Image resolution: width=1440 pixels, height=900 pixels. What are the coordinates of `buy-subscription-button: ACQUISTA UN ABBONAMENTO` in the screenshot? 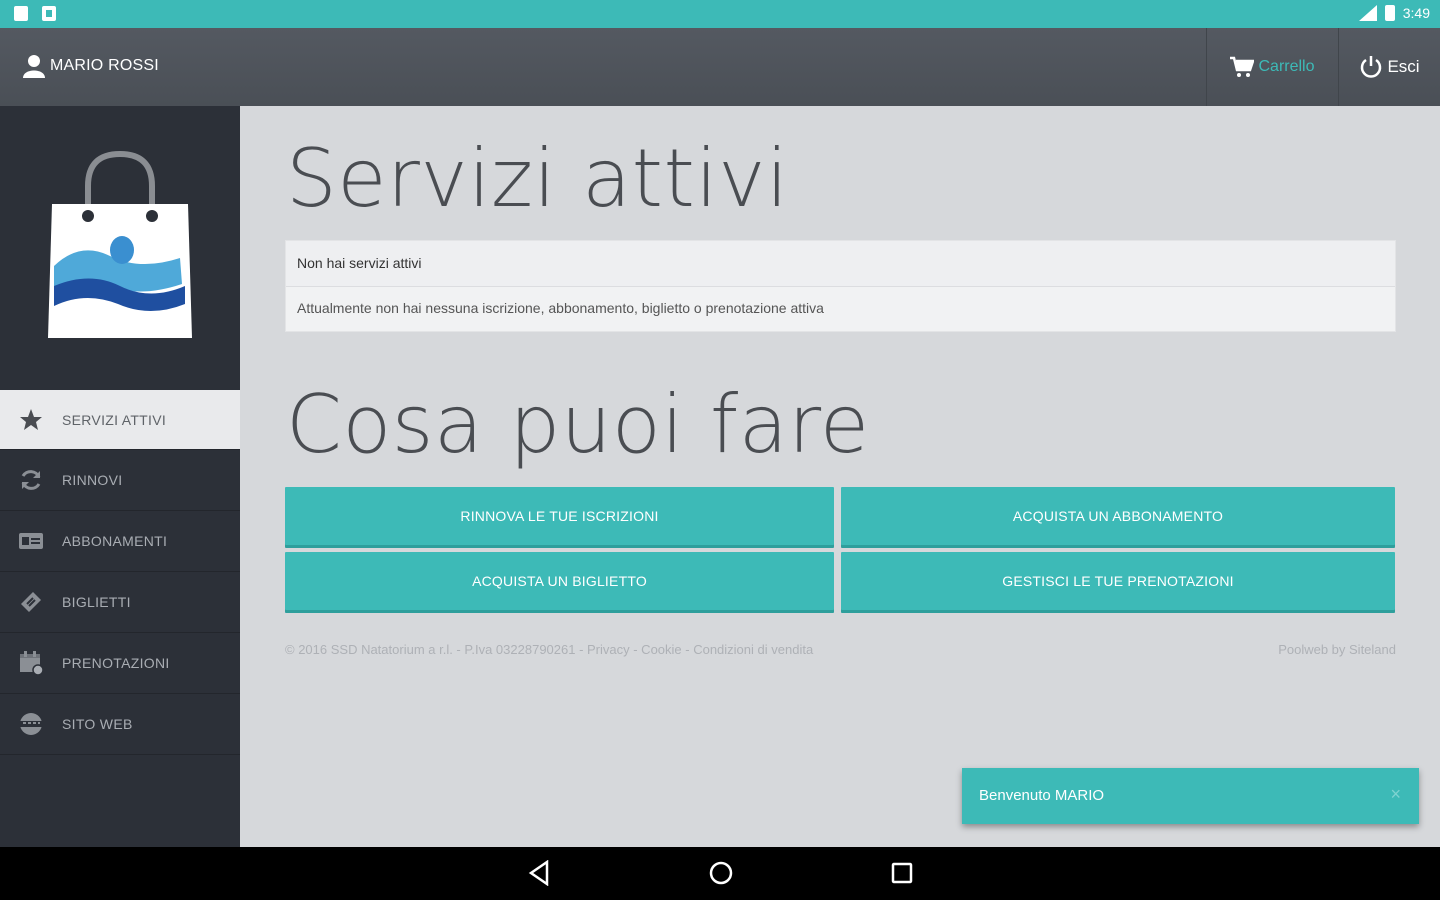 It's located at (1118, 516).